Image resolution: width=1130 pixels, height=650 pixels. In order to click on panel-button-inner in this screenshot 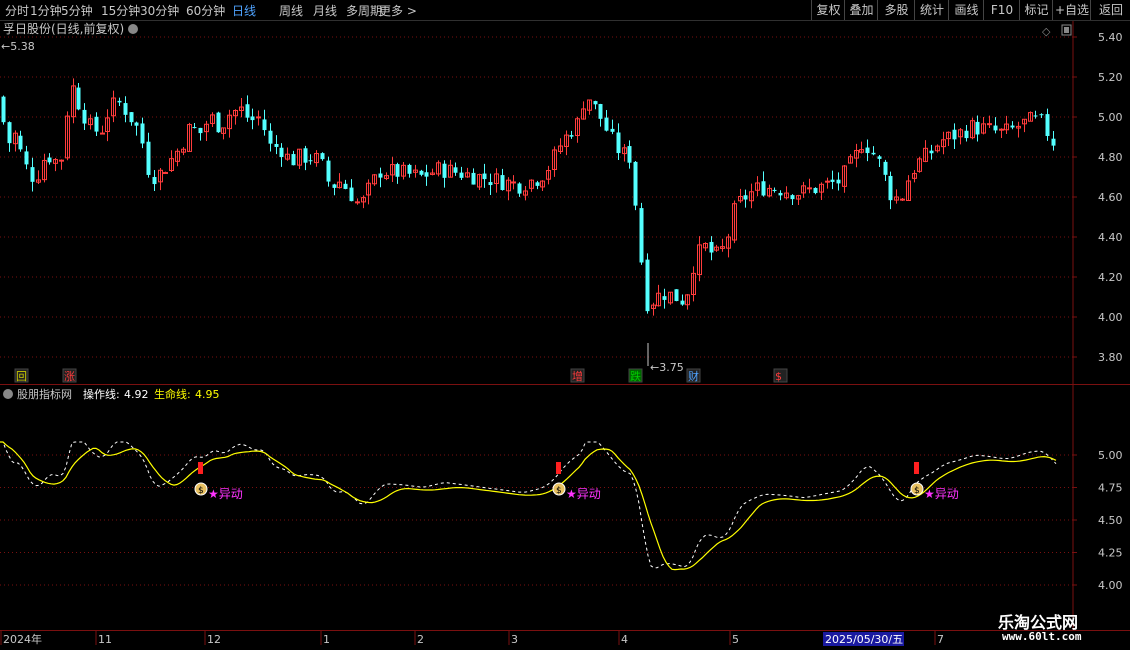, I will do `click(1066, 30)`.